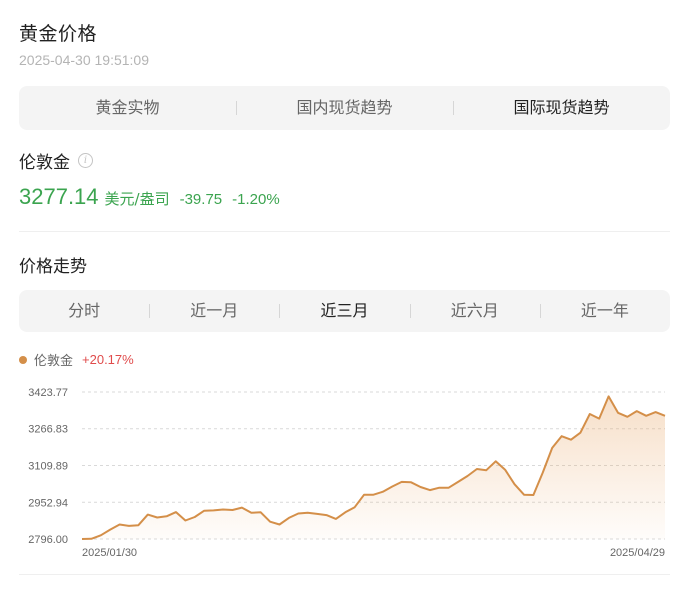 Image resolution: width=690 pixels, height=589 pixels. What do you see at coordinates (23, 359) in the screenshot?
I see `legend-dot` at bounding box center [23, 359].